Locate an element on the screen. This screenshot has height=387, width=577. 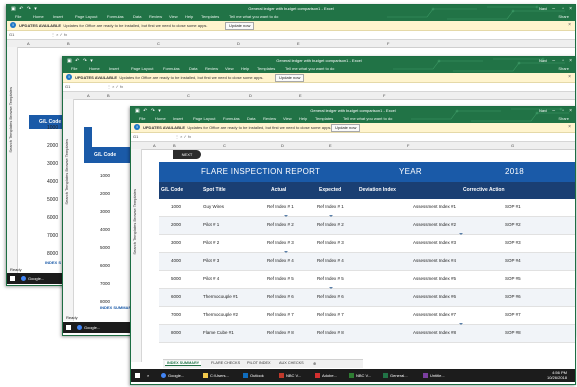
system-clock: 4:56 PM 10/26/2018 is located at coordinates (557, 375).